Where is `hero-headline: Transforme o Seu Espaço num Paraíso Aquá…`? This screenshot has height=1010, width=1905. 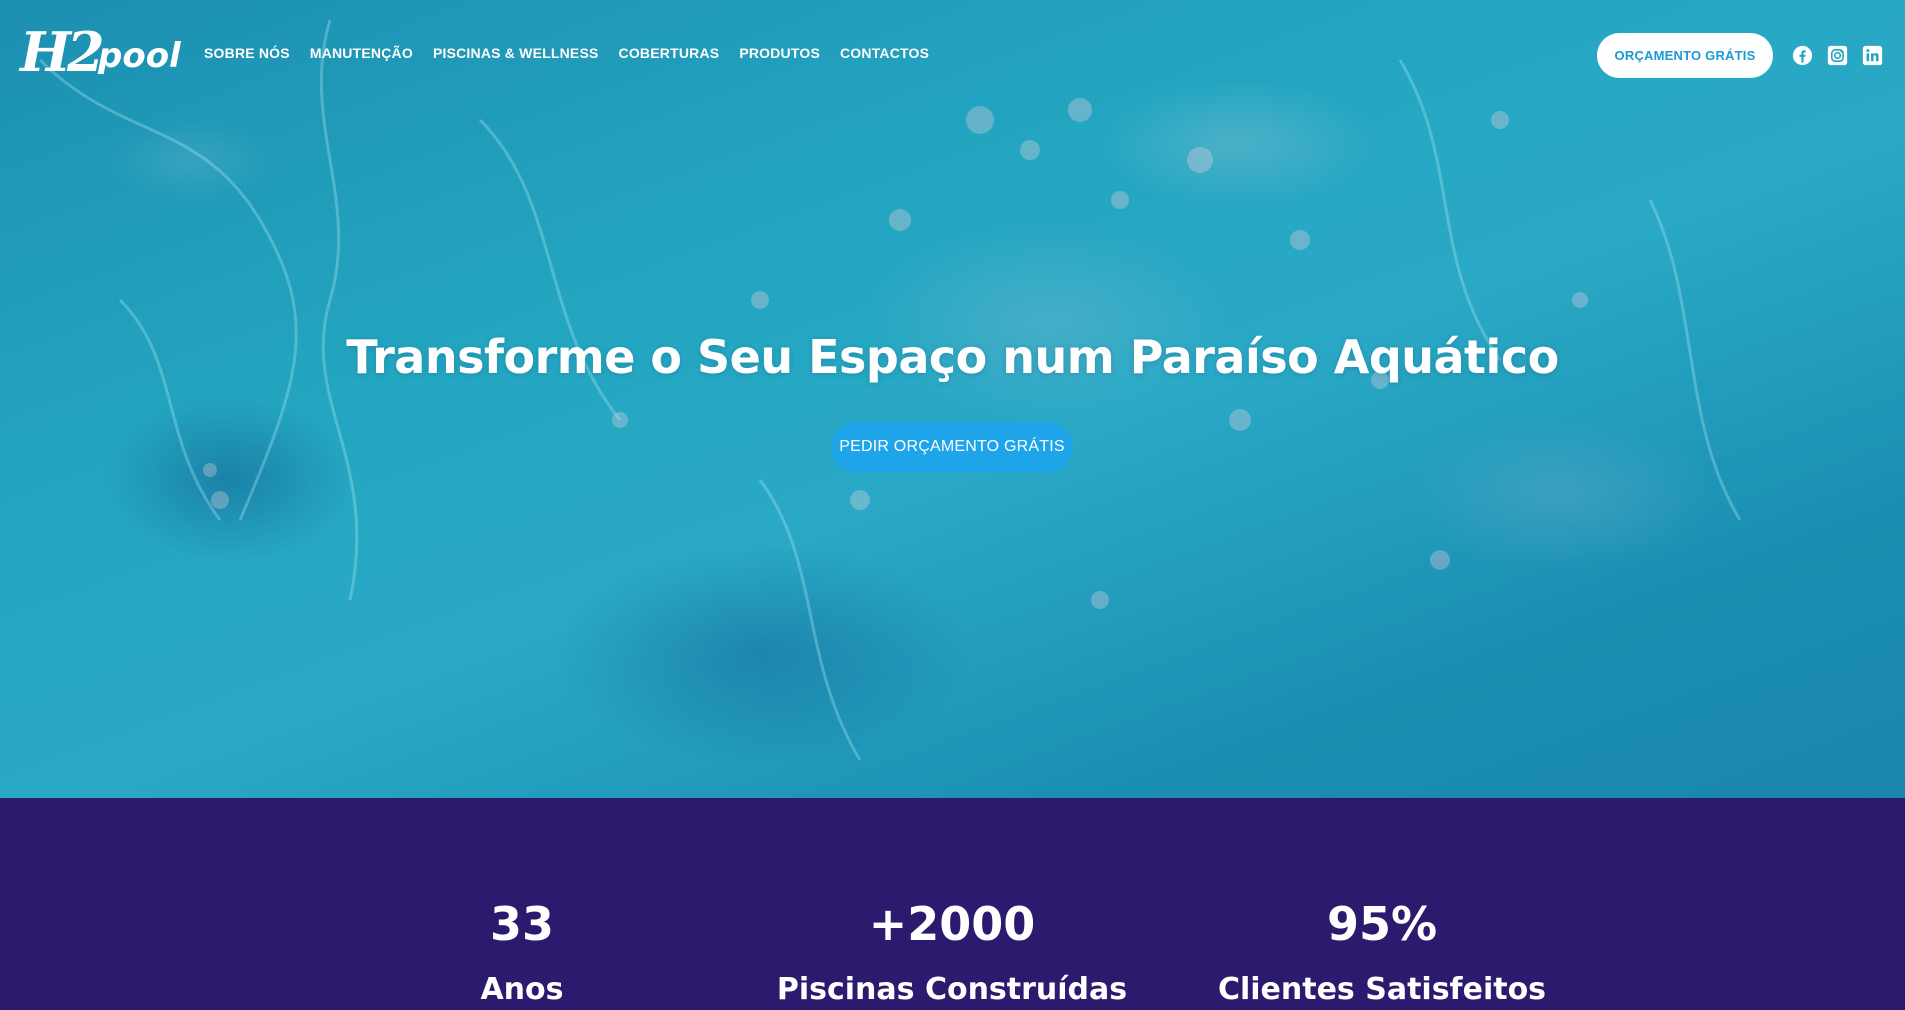 hero-headline: Transforme o Seu Espaço num Paraíso Aquá… is located at coordinates (952, 357).